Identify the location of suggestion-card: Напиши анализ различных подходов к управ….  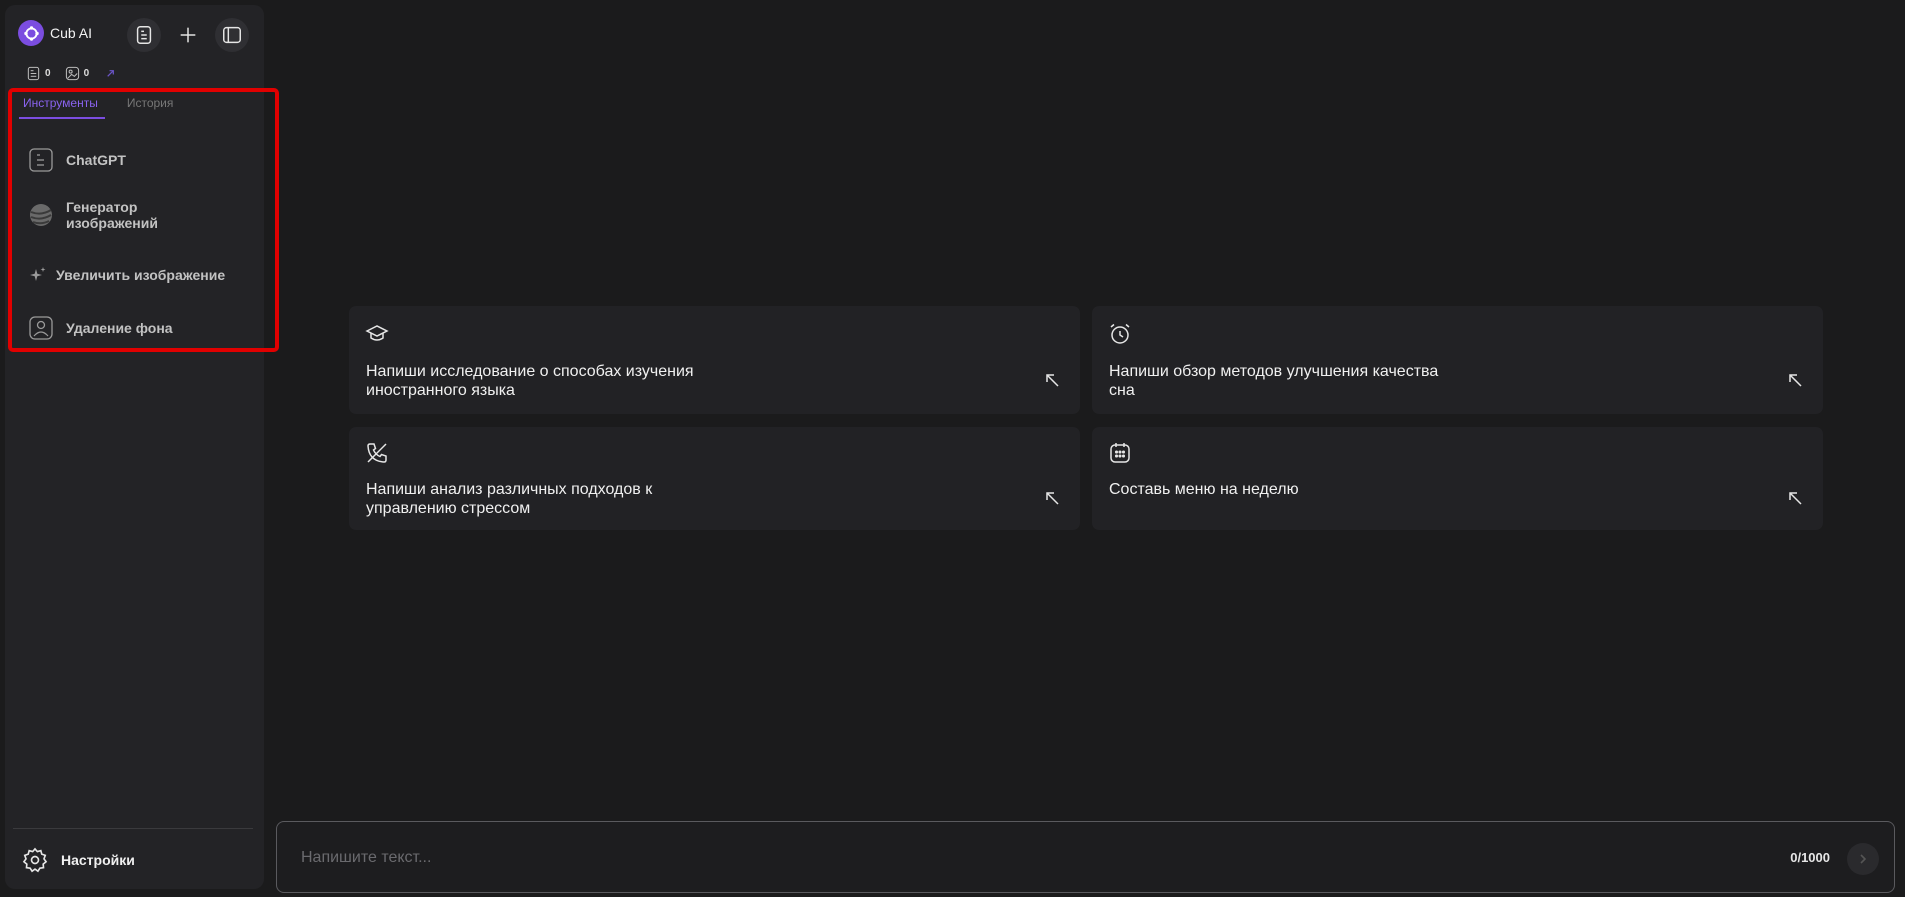
(714, 478).